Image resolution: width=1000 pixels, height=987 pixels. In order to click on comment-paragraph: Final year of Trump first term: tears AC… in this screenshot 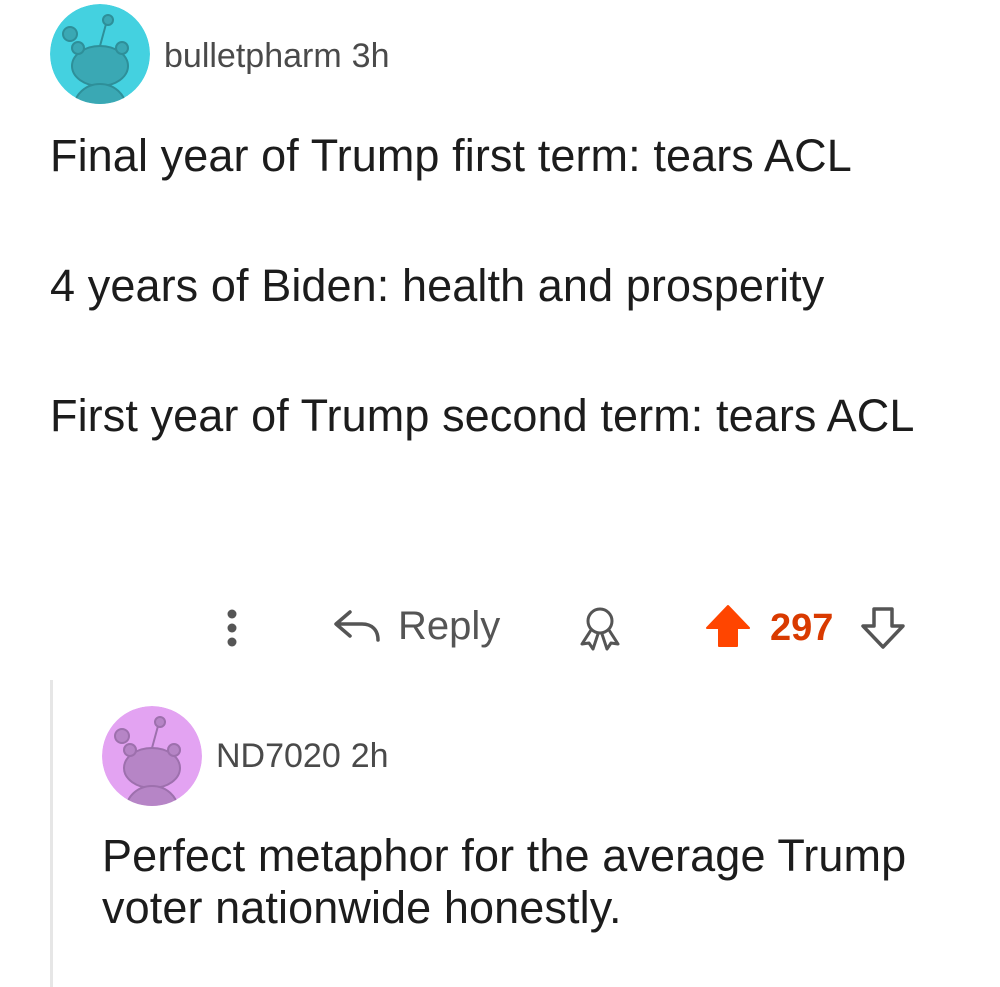, I will do `click(451, 155)`.